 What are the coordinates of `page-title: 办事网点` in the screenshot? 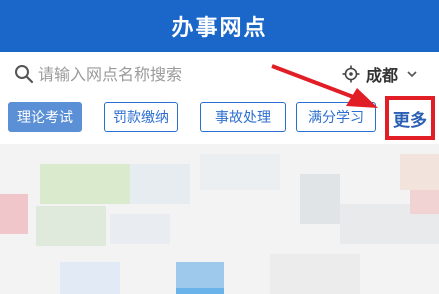 It's located at (219, 28).